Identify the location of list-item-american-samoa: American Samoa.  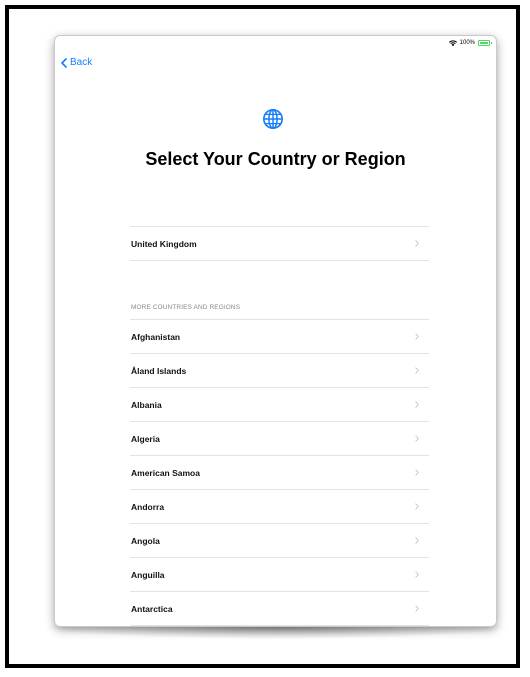
(279, 473).